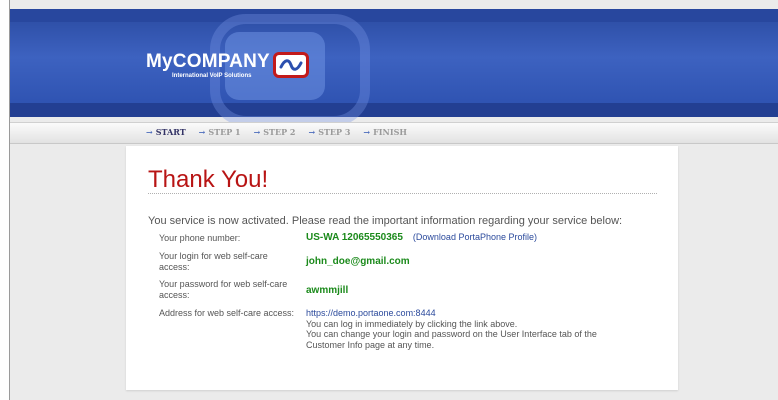 This screenshot has width=778, height=400. I want to click on nav-step-finish: → FINISH, so click(385, 132).